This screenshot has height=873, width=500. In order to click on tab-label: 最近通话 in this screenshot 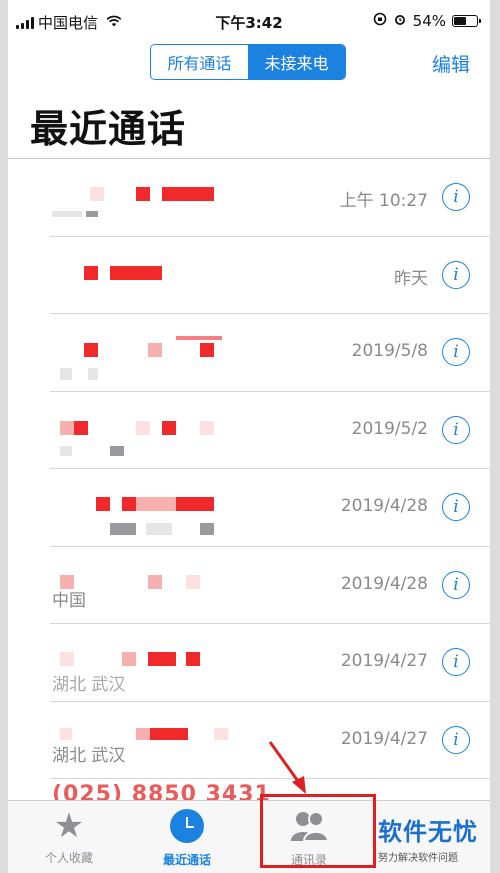, I will do `click(186, 860)`.